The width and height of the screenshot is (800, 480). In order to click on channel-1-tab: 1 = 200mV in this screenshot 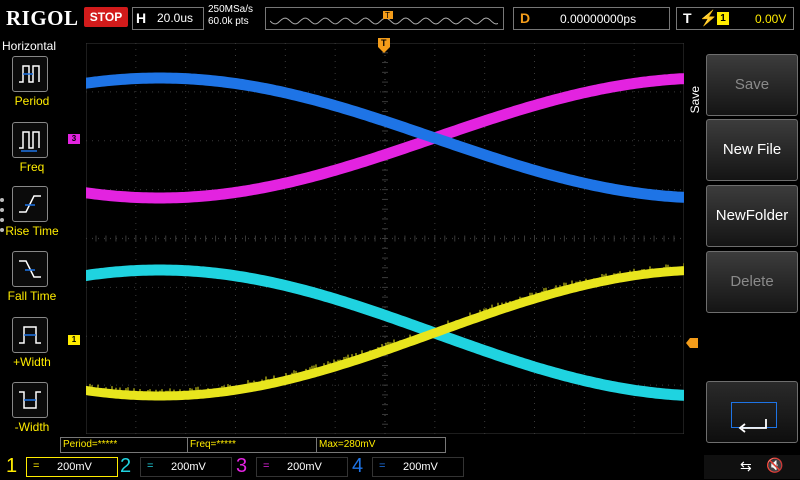, I will do `click(62, 466)`.